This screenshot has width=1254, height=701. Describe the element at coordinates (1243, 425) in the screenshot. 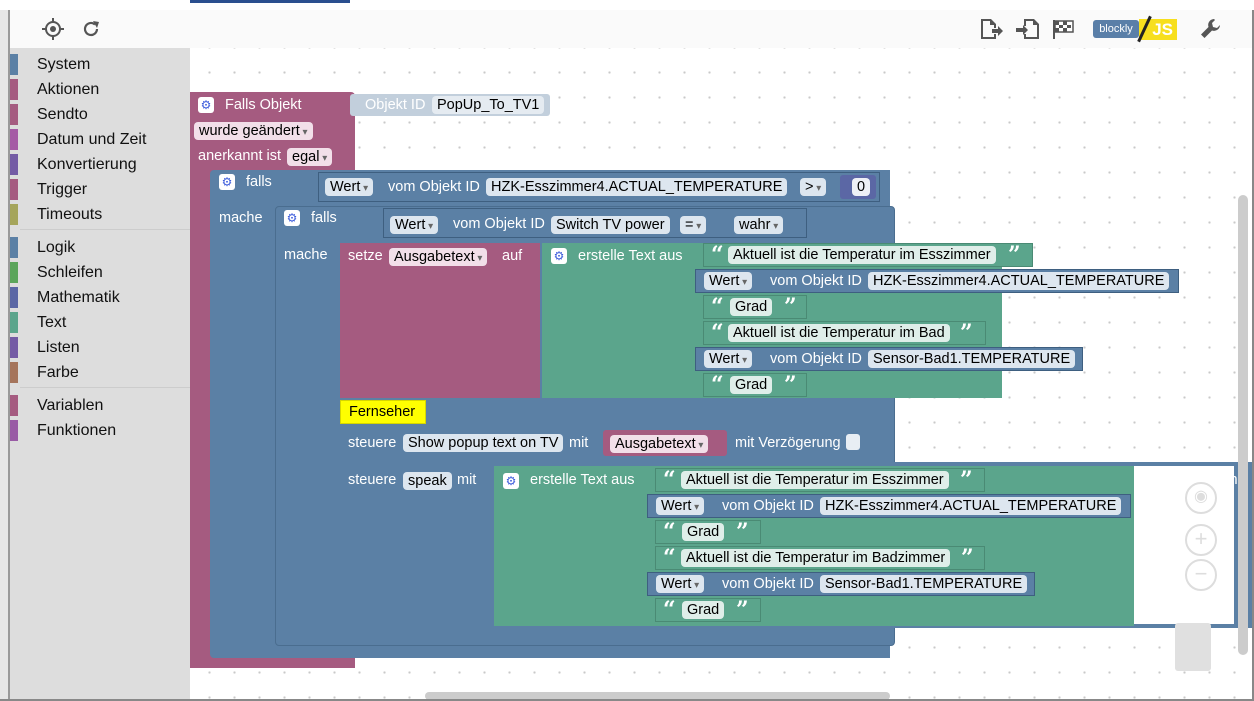

I see `vertical-scrollbar` at that location.